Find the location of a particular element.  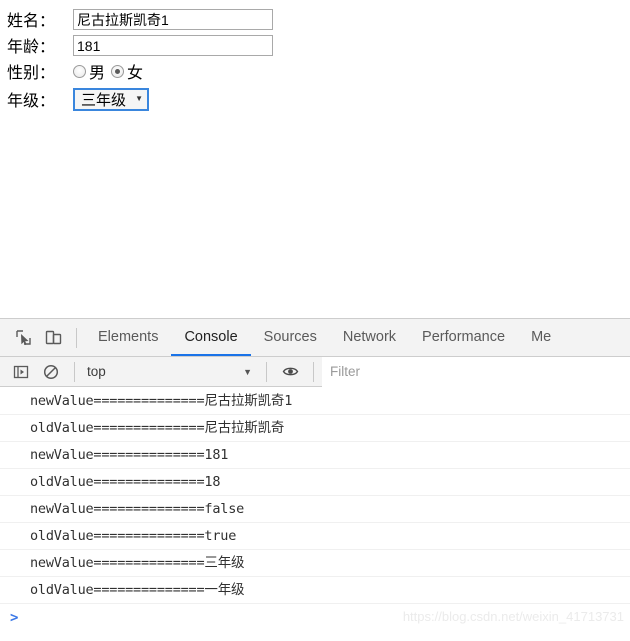

console-message-row: newValue==============false is located at coordinates (315, 509).